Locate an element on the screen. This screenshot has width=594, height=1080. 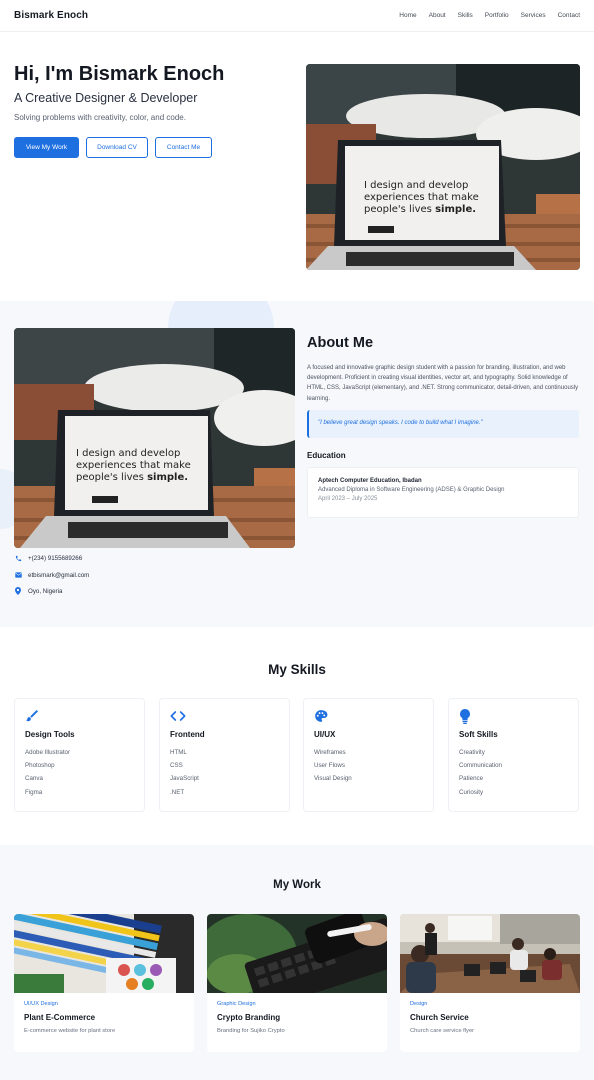
project-description: Church care service flyer is located at coordinates (442, 1031).